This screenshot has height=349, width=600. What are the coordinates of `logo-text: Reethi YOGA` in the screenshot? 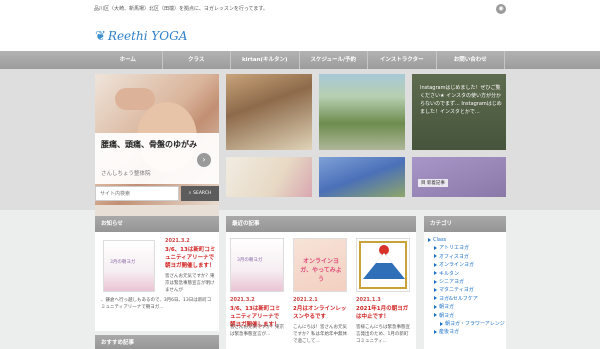 It's located at (147, 36).